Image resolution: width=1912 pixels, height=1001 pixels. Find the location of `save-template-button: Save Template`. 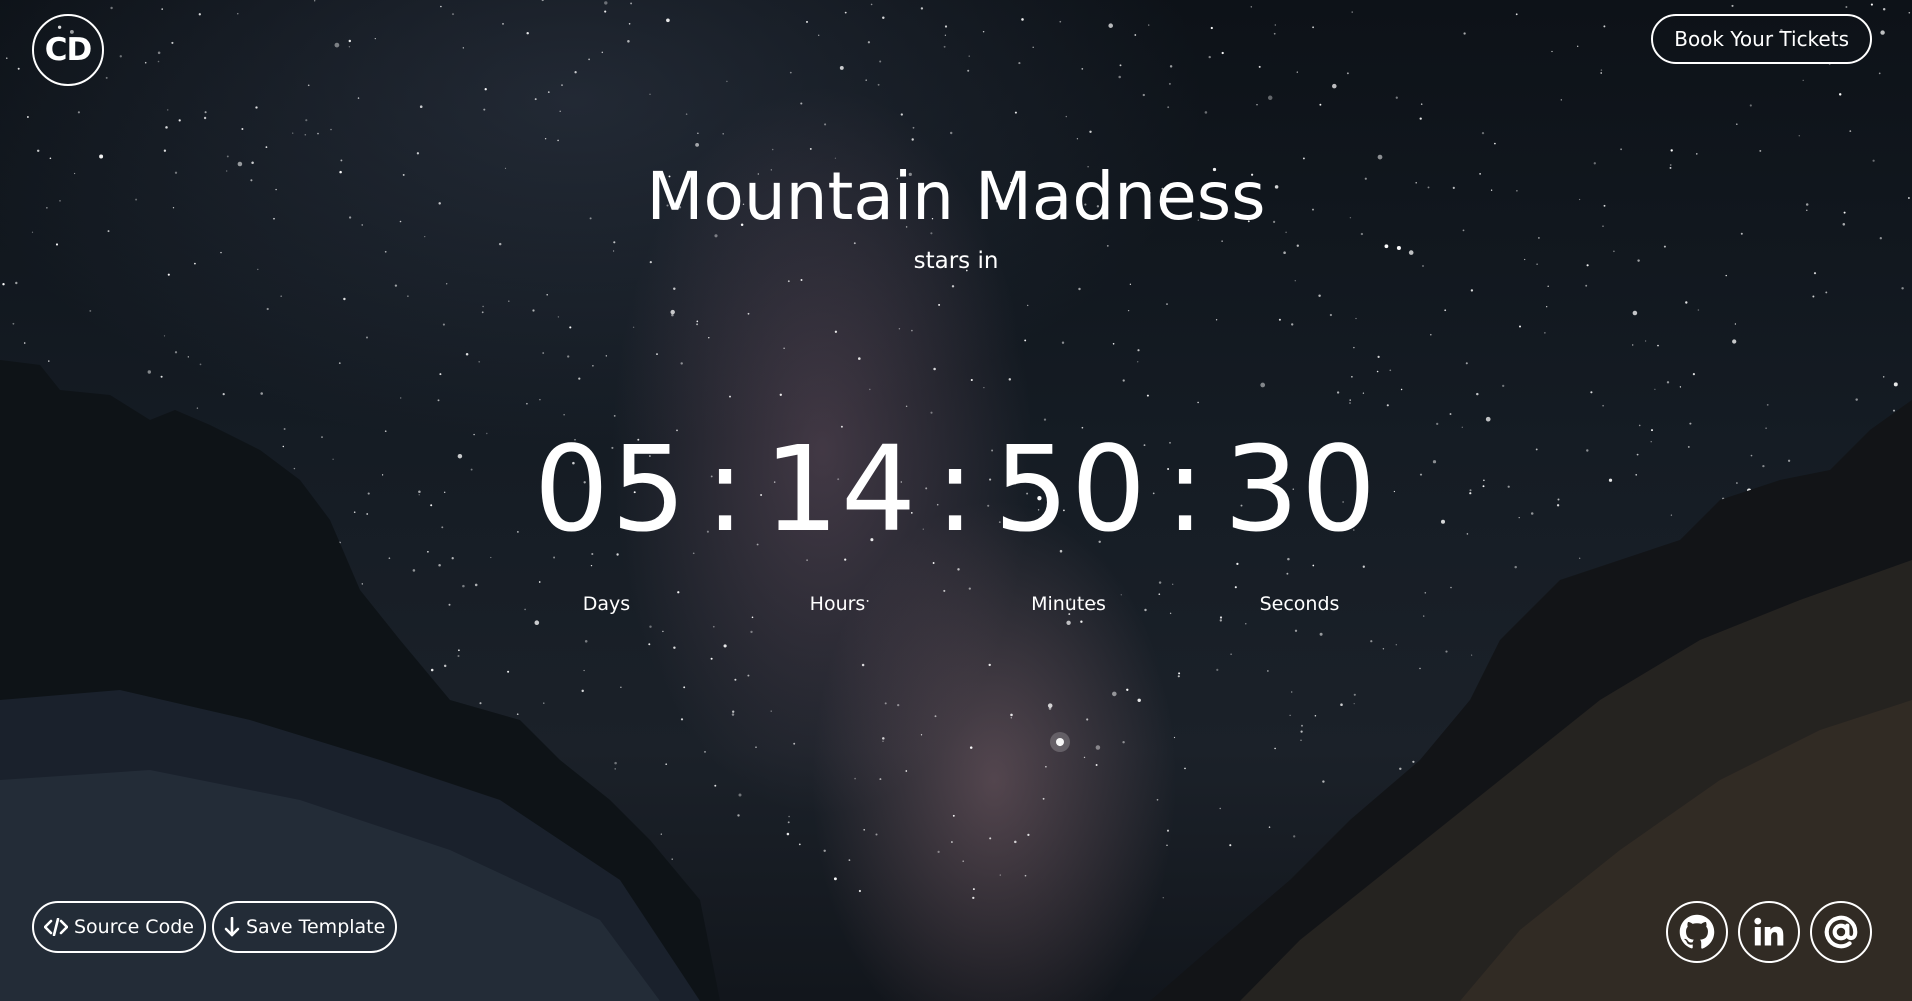

save-template-button: Save Template is located at coordinates (304, 927).